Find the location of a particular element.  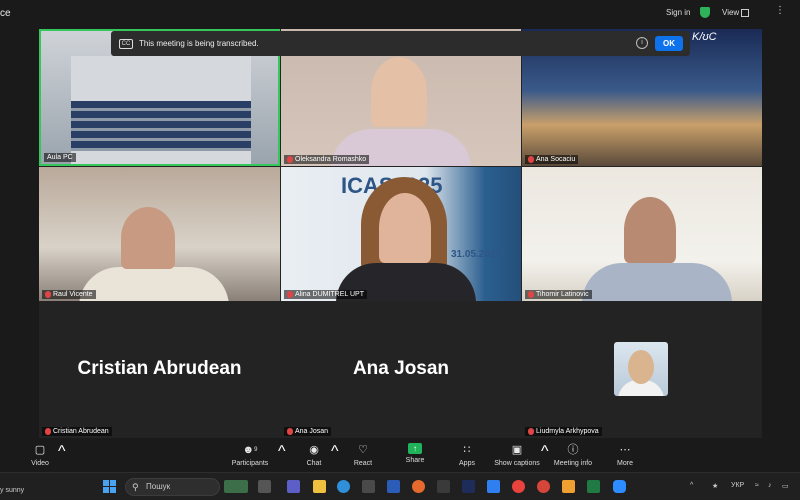

taskbar-search-box: ⚲ Пошук is located at coordinates (172, 487).